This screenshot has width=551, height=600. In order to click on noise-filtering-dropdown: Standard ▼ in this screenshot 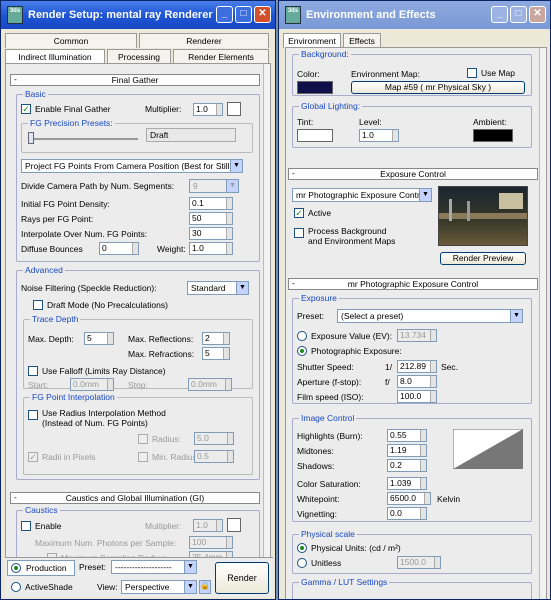, I will do `click(218, 288)`.